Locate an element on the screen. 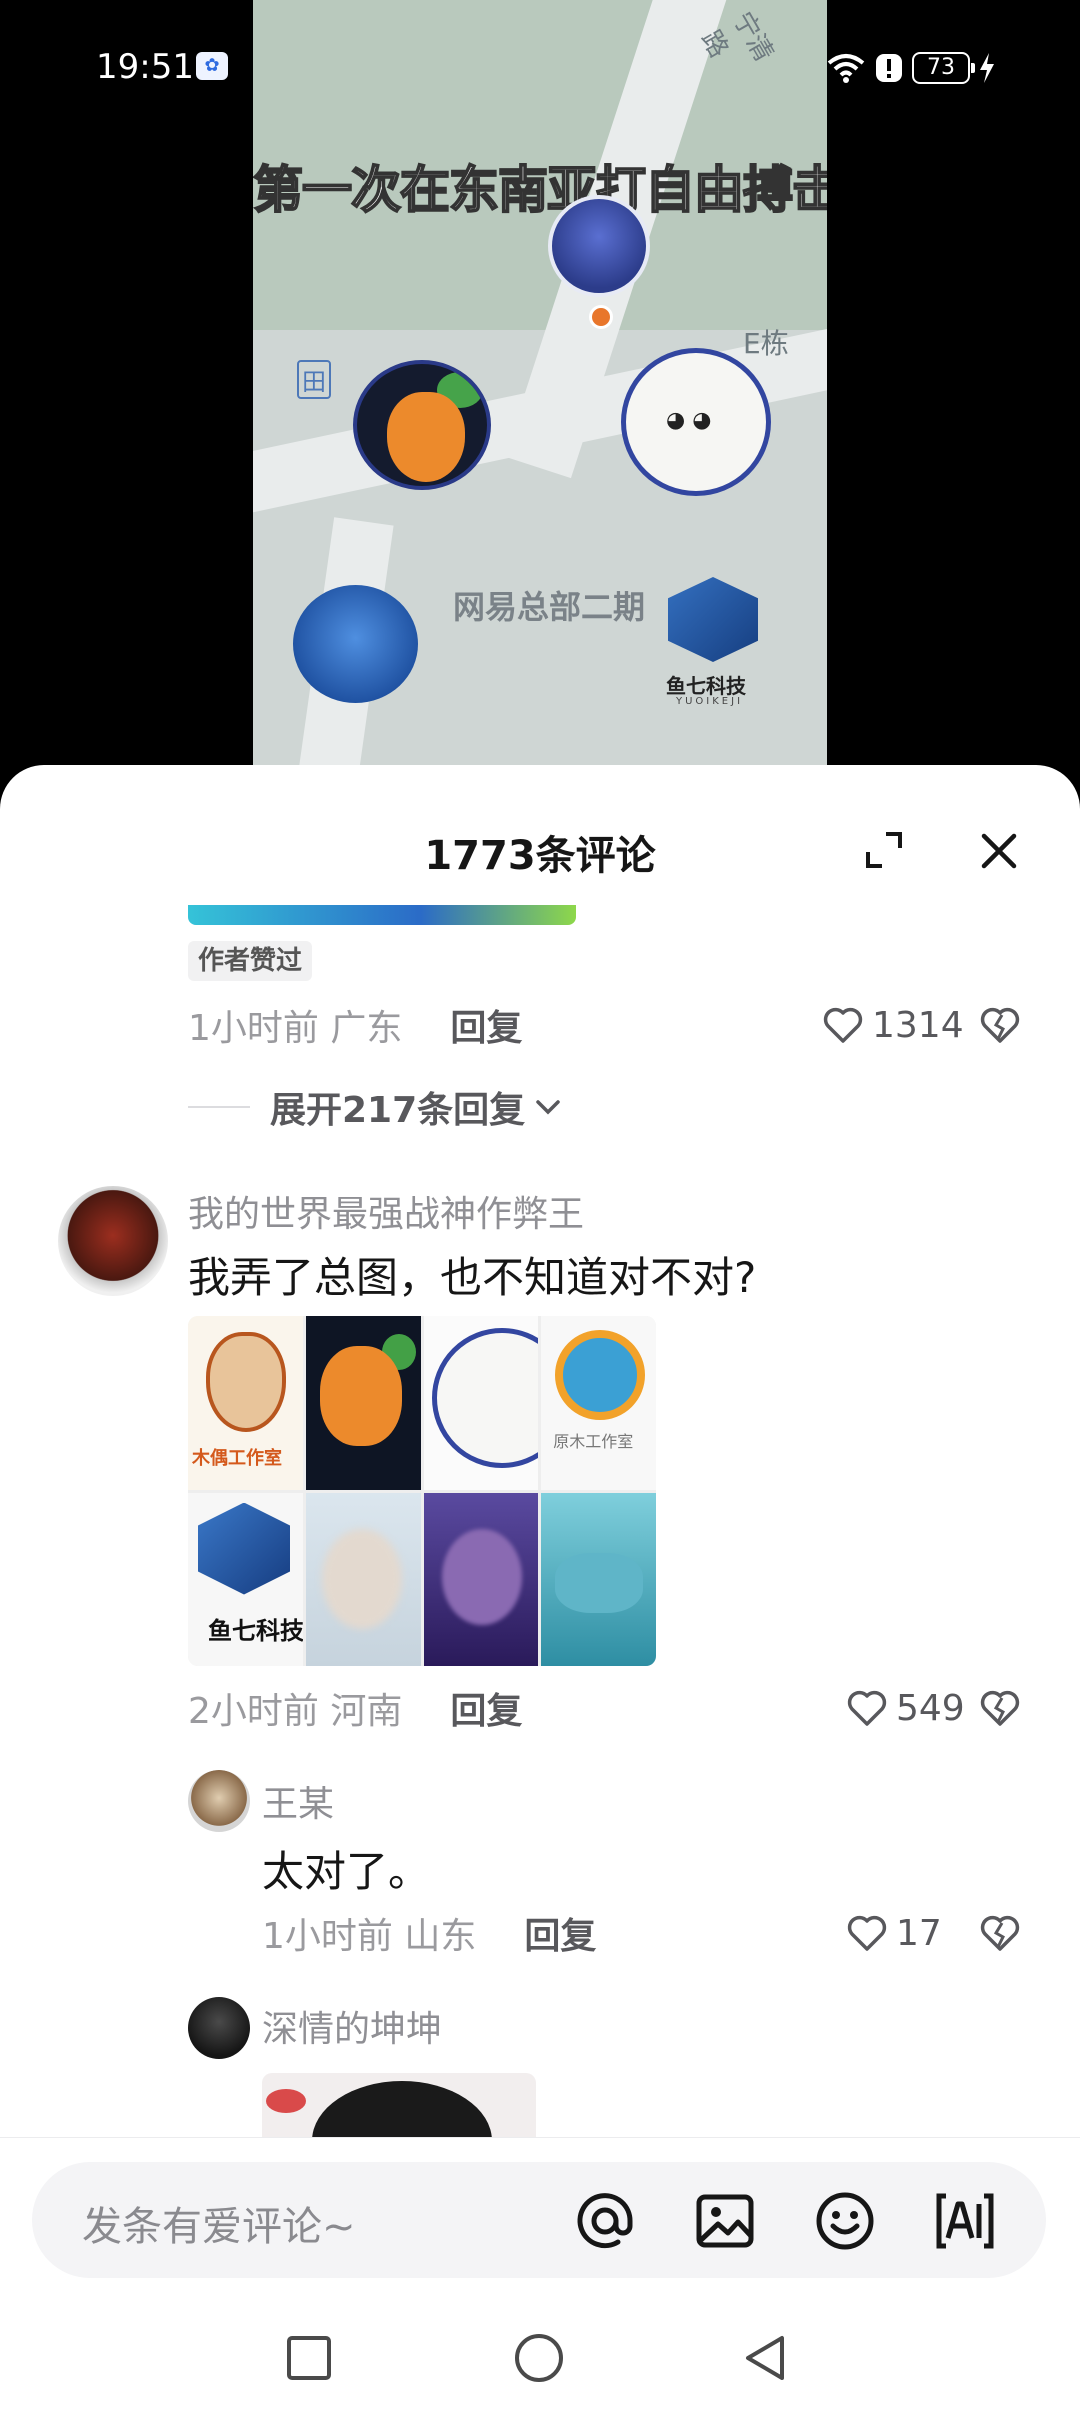 Image resolution: width=1080 pixels, height=2412 pixels. grid-image: 鱼七科技 is located at coordinates (245, 1579).